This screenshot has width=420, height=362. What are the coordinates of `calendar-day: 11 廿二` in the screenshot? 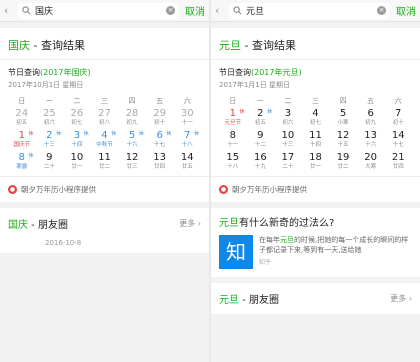 It's located at (105, 162).